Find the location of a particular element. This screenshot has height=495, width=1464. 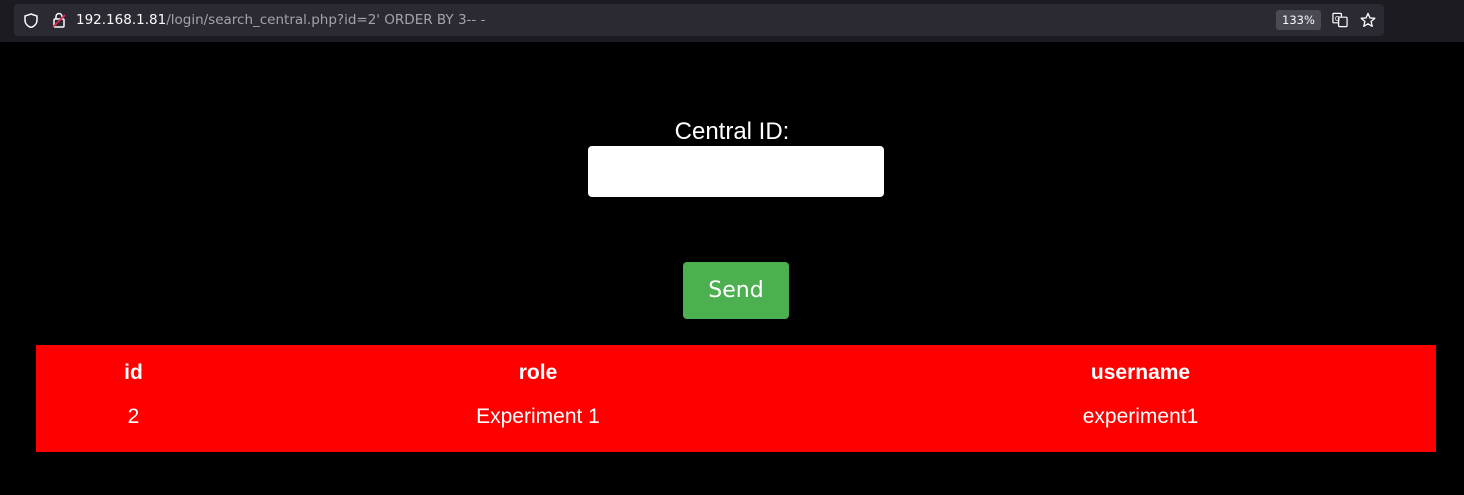

cell-id: 2 is located at coordinates (133, 416).